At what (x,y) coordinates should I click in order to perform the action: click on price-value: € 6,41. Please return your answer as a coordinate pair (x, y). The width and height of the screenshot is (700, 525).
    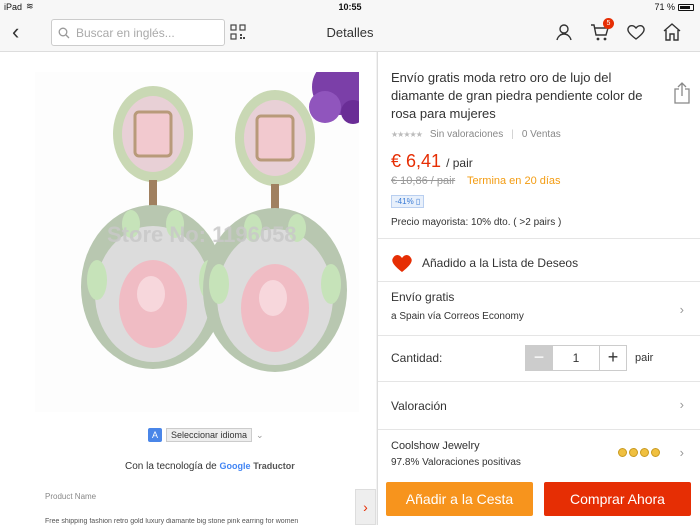
    Looking at the image, I should click on (416, 161).